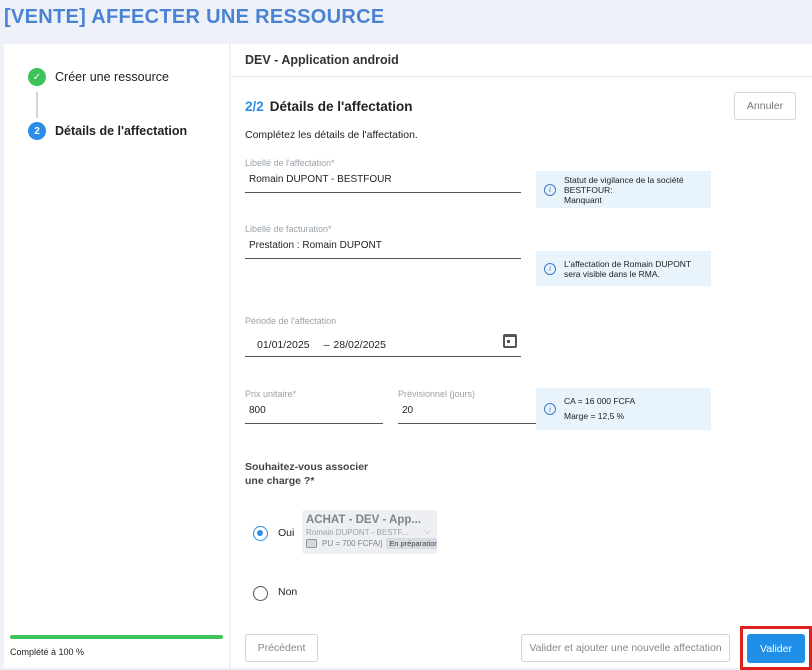 The height and width of the screenshot is (670, 812). What do you see at coordinates (359, 344) in the screenshot?
I see `end-date: 28/02/2025` at bounding box center [359, 344].